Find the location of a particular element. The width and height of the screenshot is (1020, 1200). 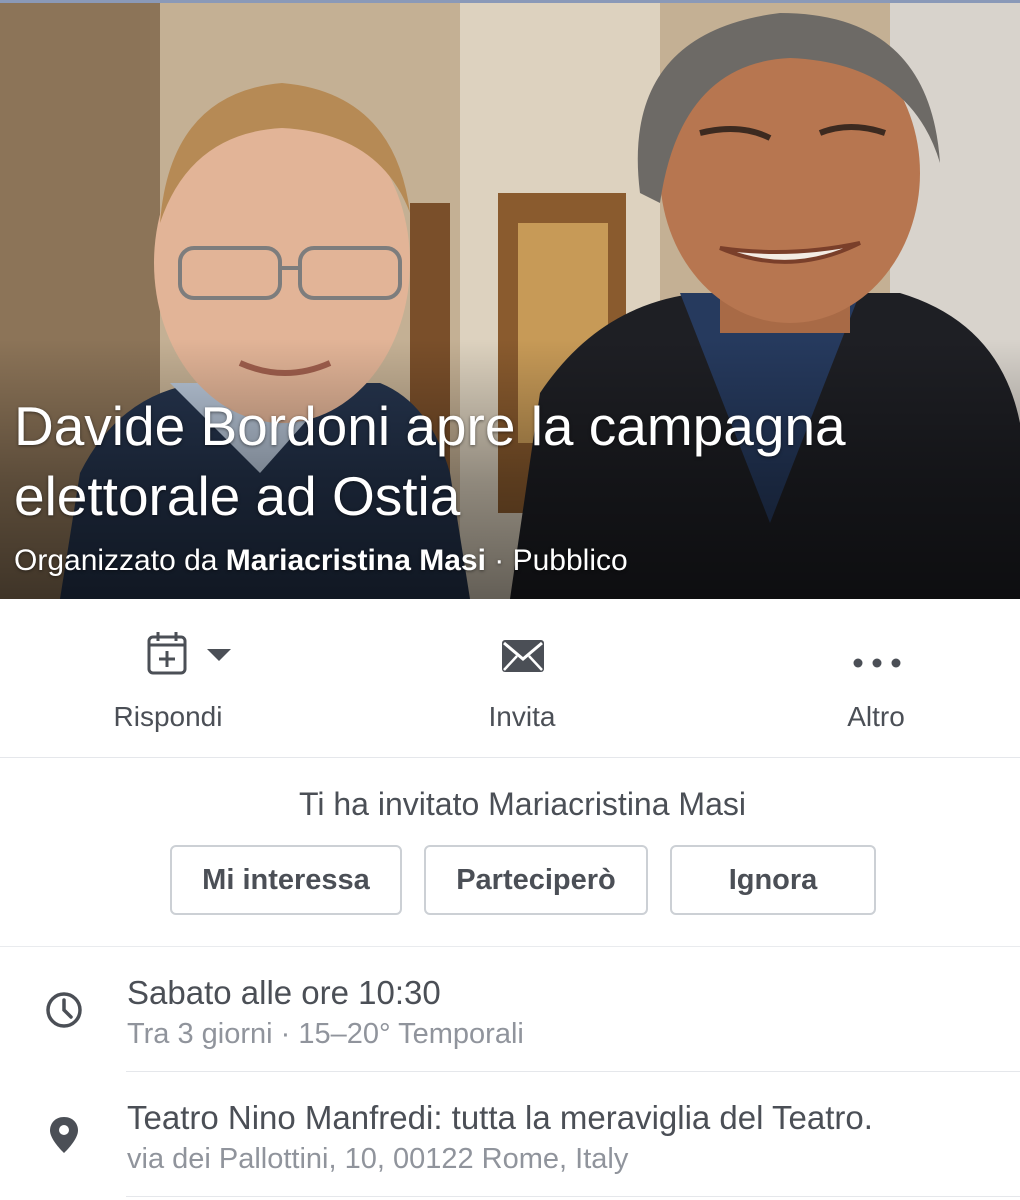

more-action: Altro is located at coordinates (873, 678).